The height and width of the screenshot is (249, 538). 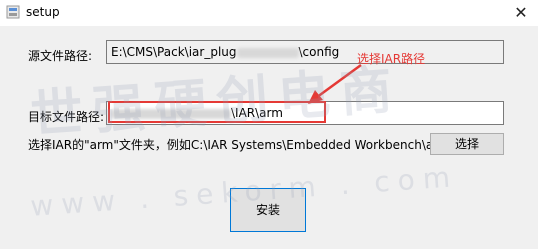 What do you see at coordinates (13, 12) in the screenshot?
I see `app-icon` at bounding box center [13, 12].